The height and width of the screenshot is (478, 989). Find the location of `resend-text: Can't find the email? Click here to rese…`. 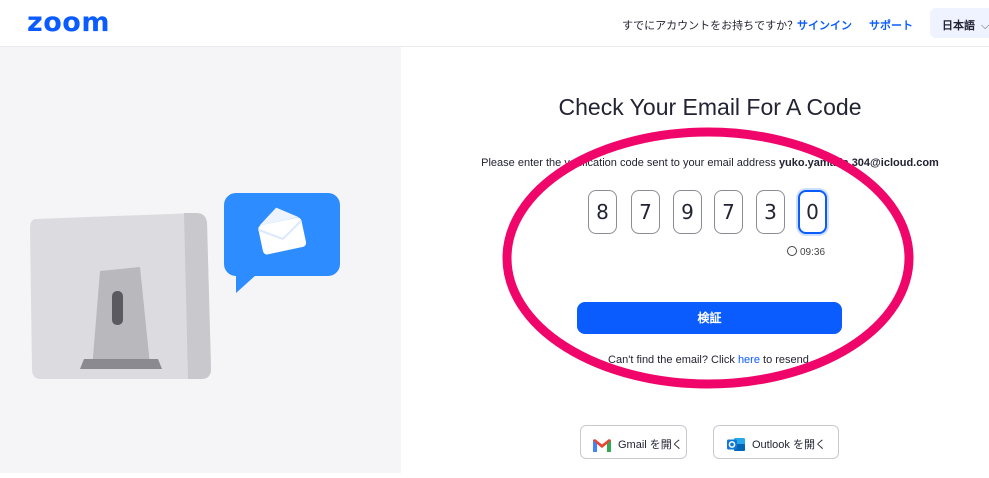

resend-text: Can't find the email? Click here to rese… is located at coordinates (710, 360).